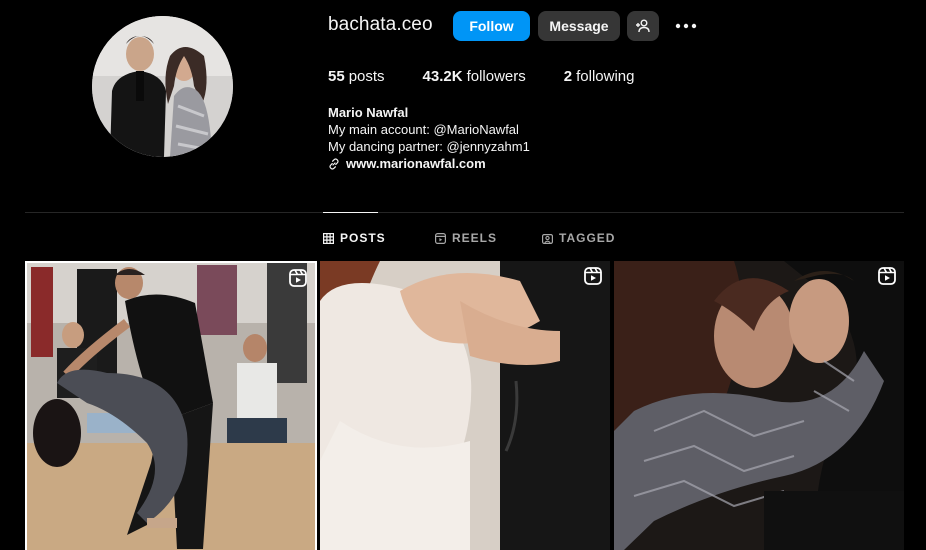 The height and width of the screenshot is (550, 926). What do you see at coordinates (380, 24) in the screenshot?
I see `profile-username: bachata.ceo` at bounding box center [380, 24].